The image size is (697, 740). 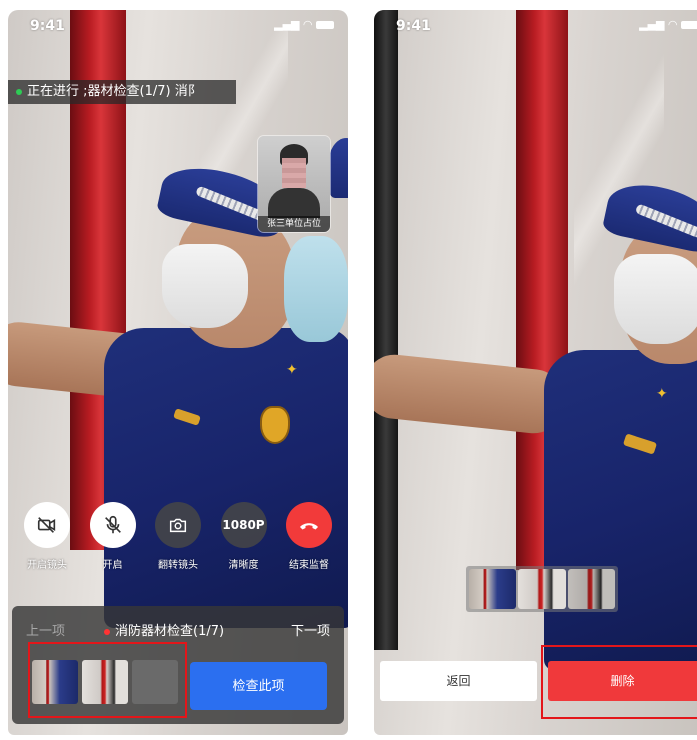 I want to click on end-supervision-control: 结束监督, so click(x=309, y=536).